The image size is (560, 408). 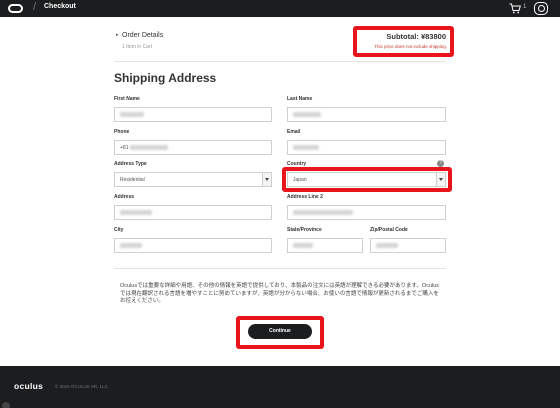 What do you see at coordinates (60, 6) in the screenshot?
I see `page-title: Checkout` at bounding box center [60, 6].